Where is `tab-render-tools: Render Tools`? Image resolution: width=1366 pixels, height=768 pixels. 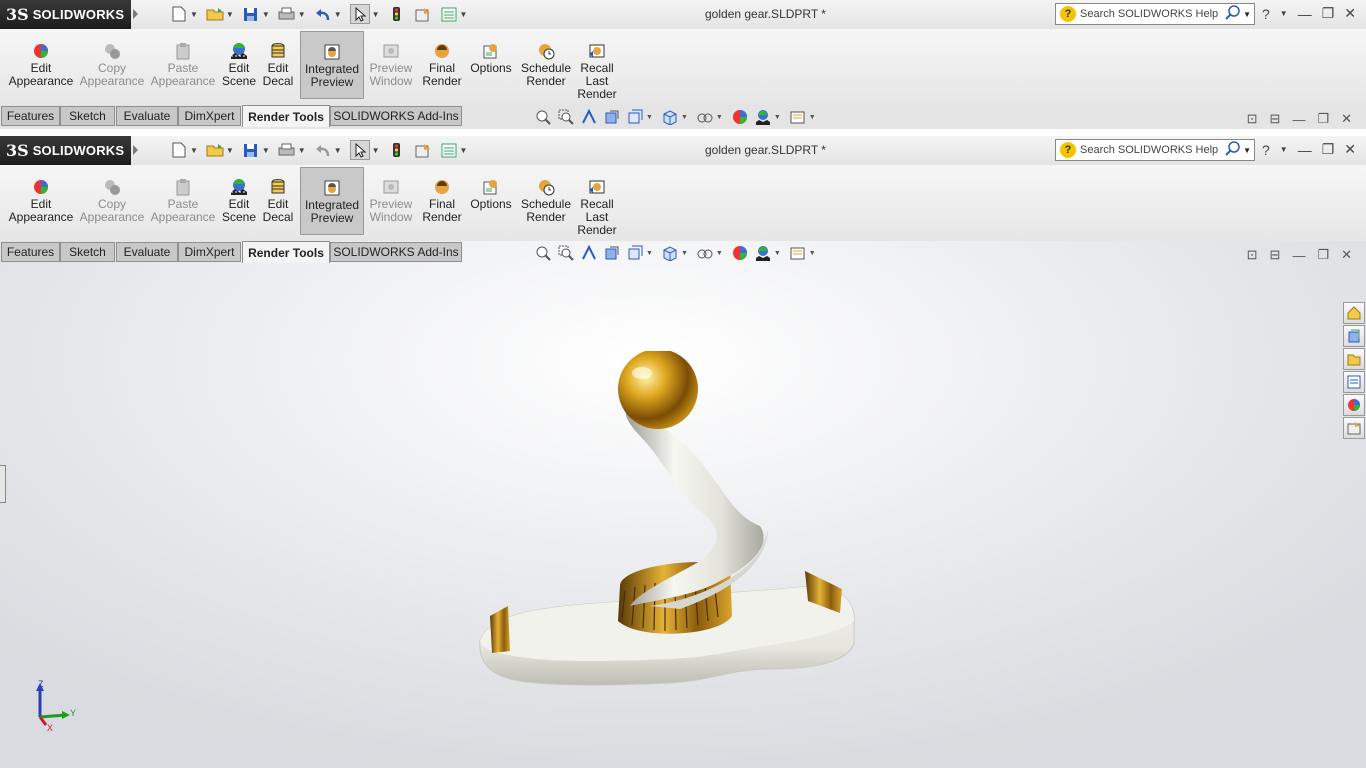
tab-render-tools: Render Tools is located at coordinates (286, 252).